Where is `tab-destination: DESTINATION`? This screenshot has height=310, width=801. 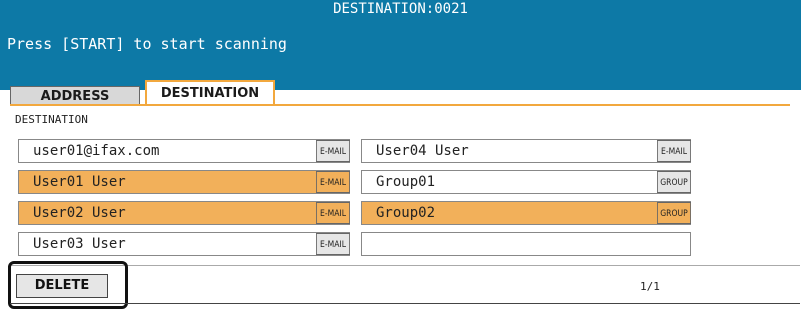
tab-destination: DESTINATION is located at coordinates (210, 92).